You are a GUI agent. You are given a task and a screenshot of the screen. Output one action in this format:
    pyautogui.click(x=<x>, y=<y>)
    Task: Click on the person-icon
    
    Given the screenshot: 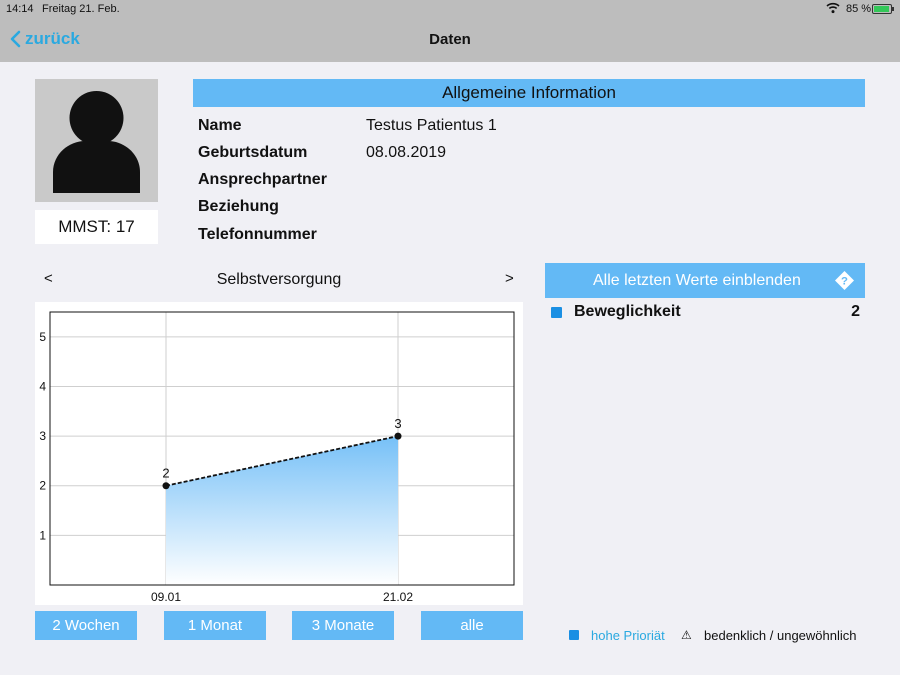 What is the action you would take?
    pyautogui.click(x=96, y=142)
    